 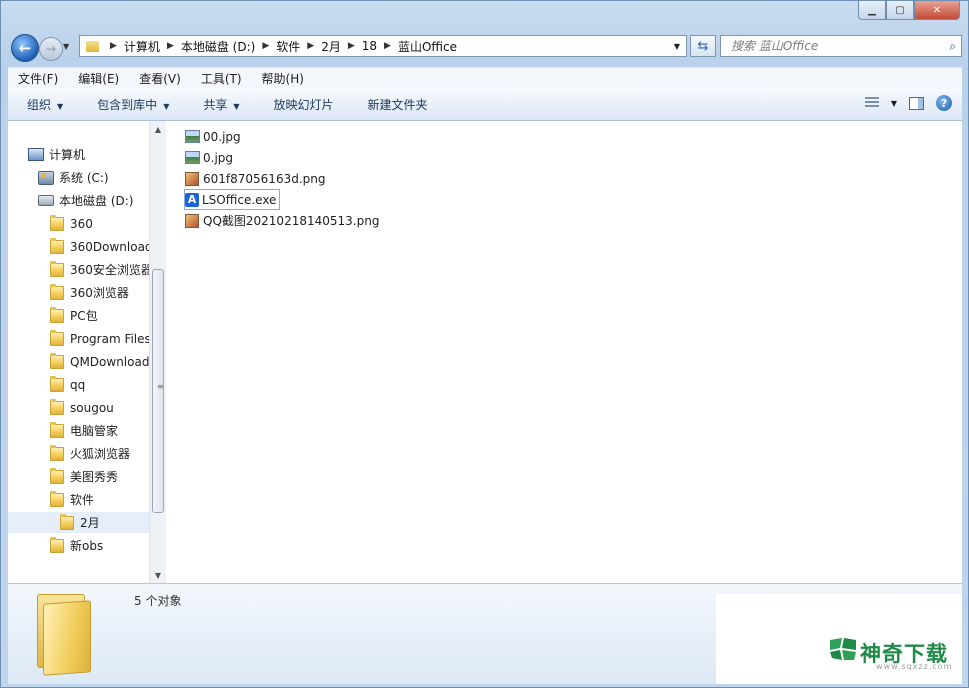 I want to click on tree-item-folder: 360浏览器, so click(x=89, y=292).